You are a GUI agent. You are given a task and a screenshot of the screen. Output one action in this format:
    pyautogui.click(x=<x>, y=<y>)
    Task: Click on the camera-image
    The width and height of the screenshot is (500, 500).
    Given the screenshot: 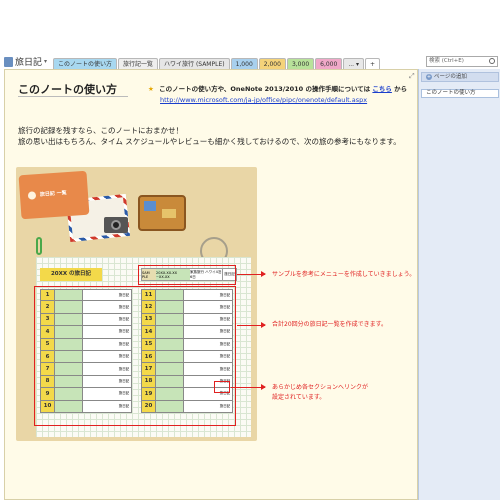 What is the action you would take?
    pyautogui.click(x=116, y=225)
    